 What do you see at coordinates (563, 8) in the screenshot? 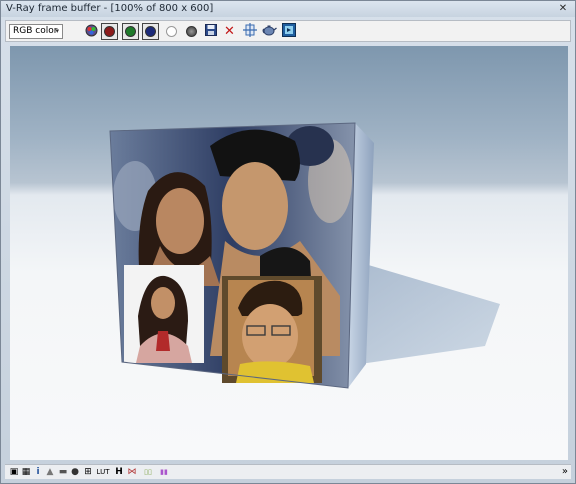
I see `close-button: ✕` at bounding box center [563, 8].